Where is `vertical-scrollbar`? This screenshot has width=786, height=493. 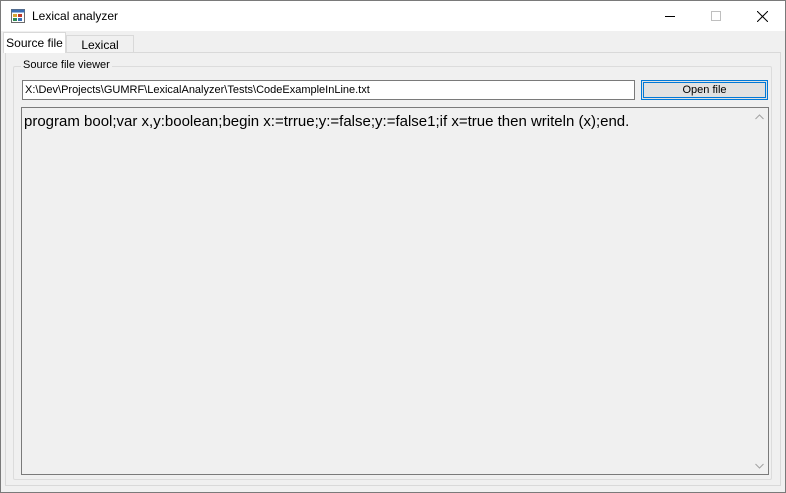 vertical-scrollbar is located at coordinates (759, 291).